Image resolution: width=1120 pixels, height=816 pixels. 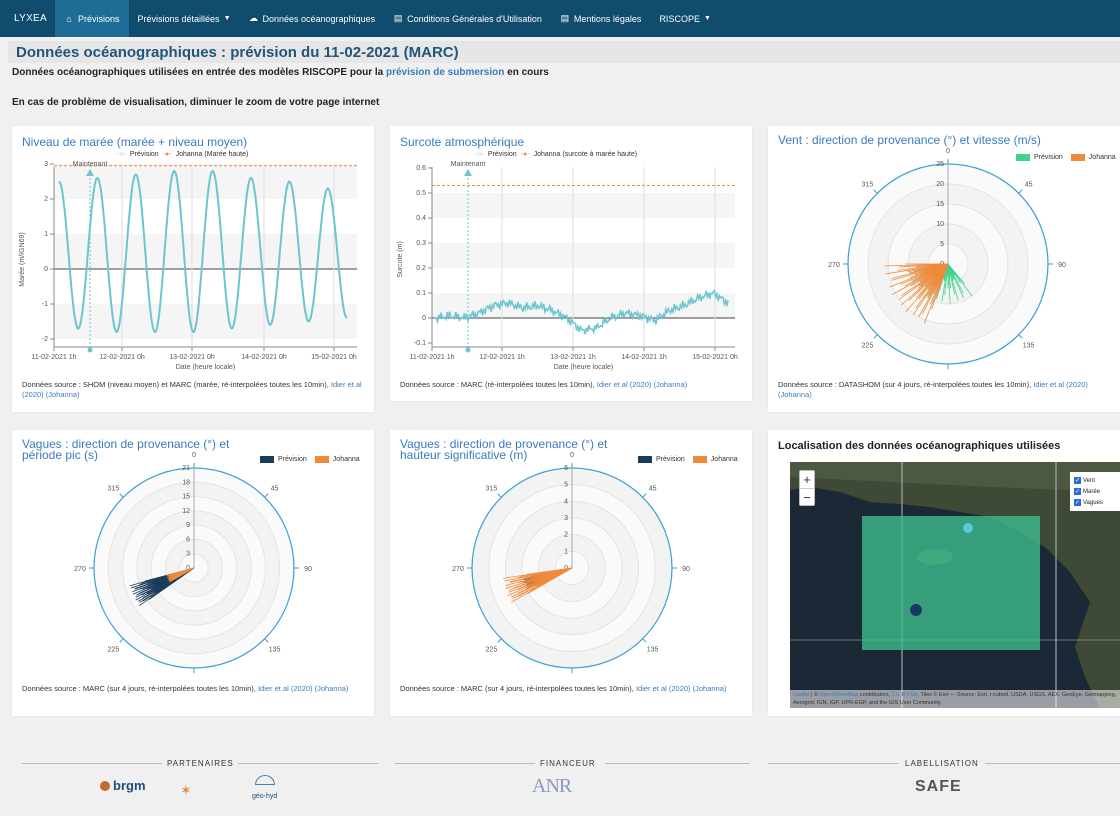 What do you see at coordinates (642, 384) in the screenshot?
I see `surge-source-link: Idier et al (2020) (Johanna)` at bounding box center [642, 384].